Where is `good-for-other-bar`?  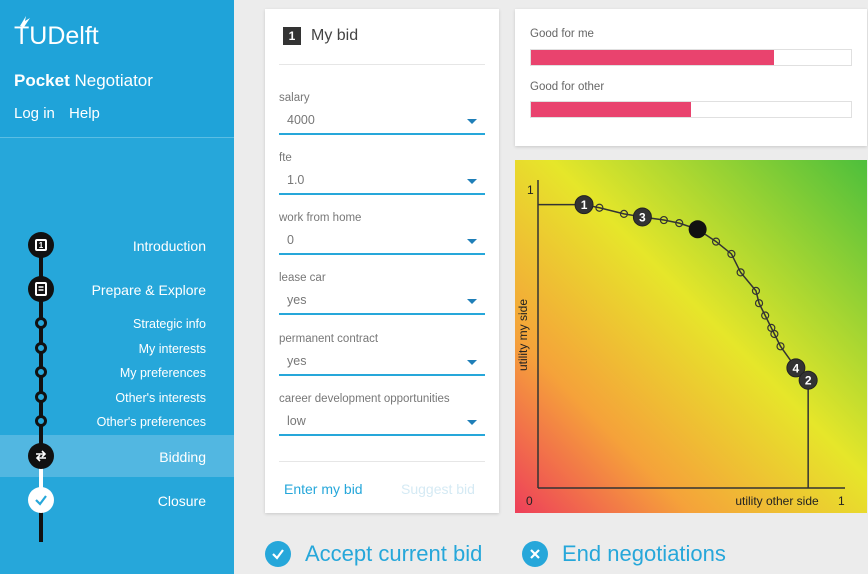 good-for-other-bar is located at coordinates (691, 109).